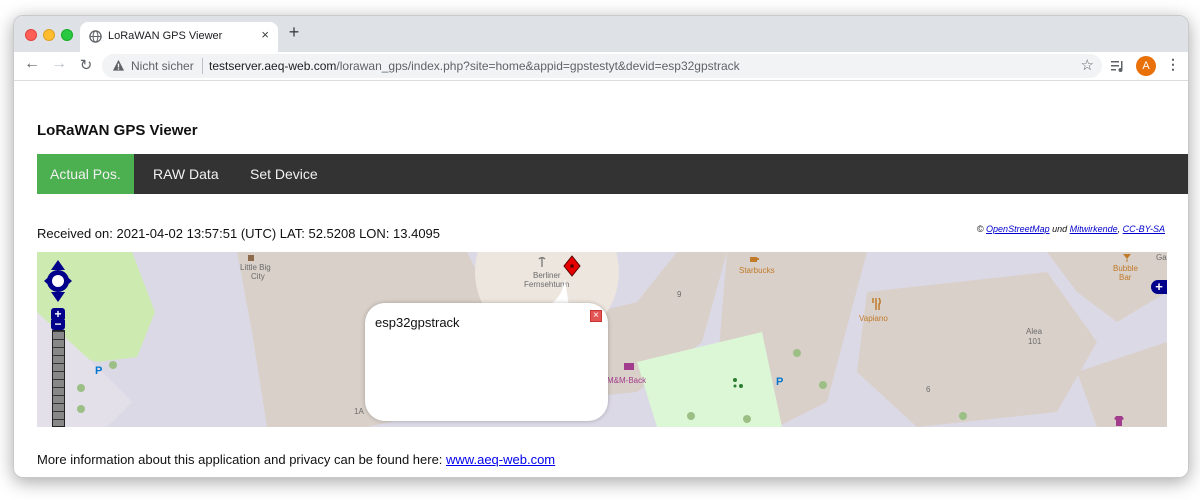 This screenshot has width=1200, height=500. What do you see at coordinates (981, 229) in the screenshot?
I see `attribution-prefix: ©` at bounding box center [981, 229].